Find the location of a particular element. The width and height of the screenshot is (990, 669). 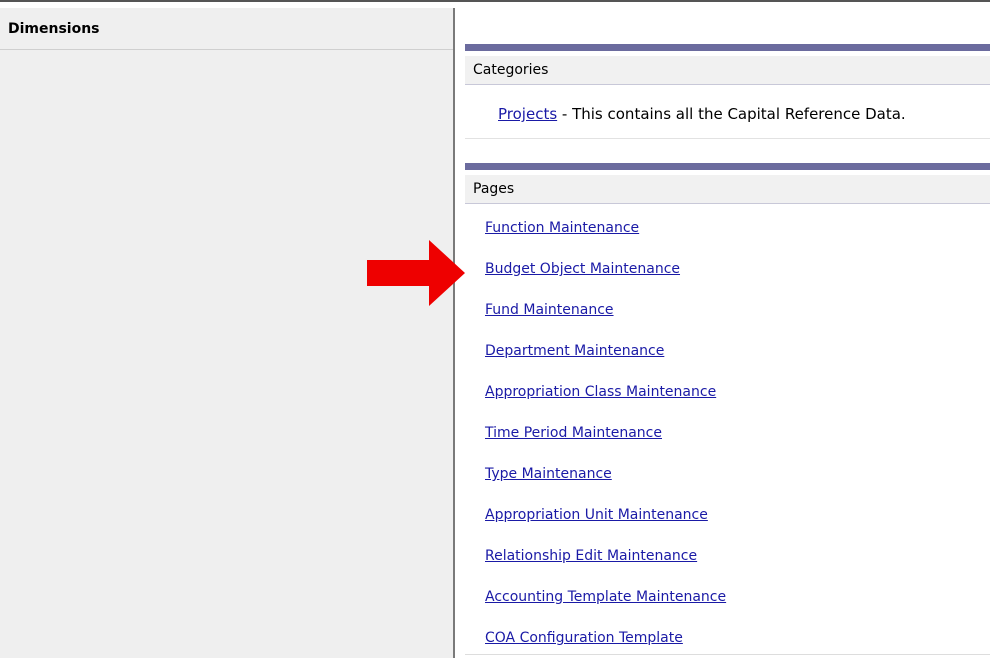

accounting-template-maintenance-link: Accounting Template Maintenance is located at coordinates (605, 597).